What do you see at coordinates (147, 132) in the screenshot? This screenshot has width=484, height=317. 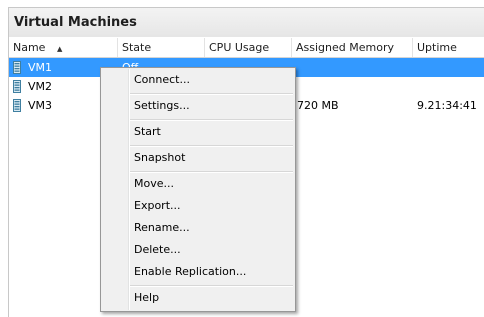 I see `menu-item-start: Start` at bounding box center [147, 132].